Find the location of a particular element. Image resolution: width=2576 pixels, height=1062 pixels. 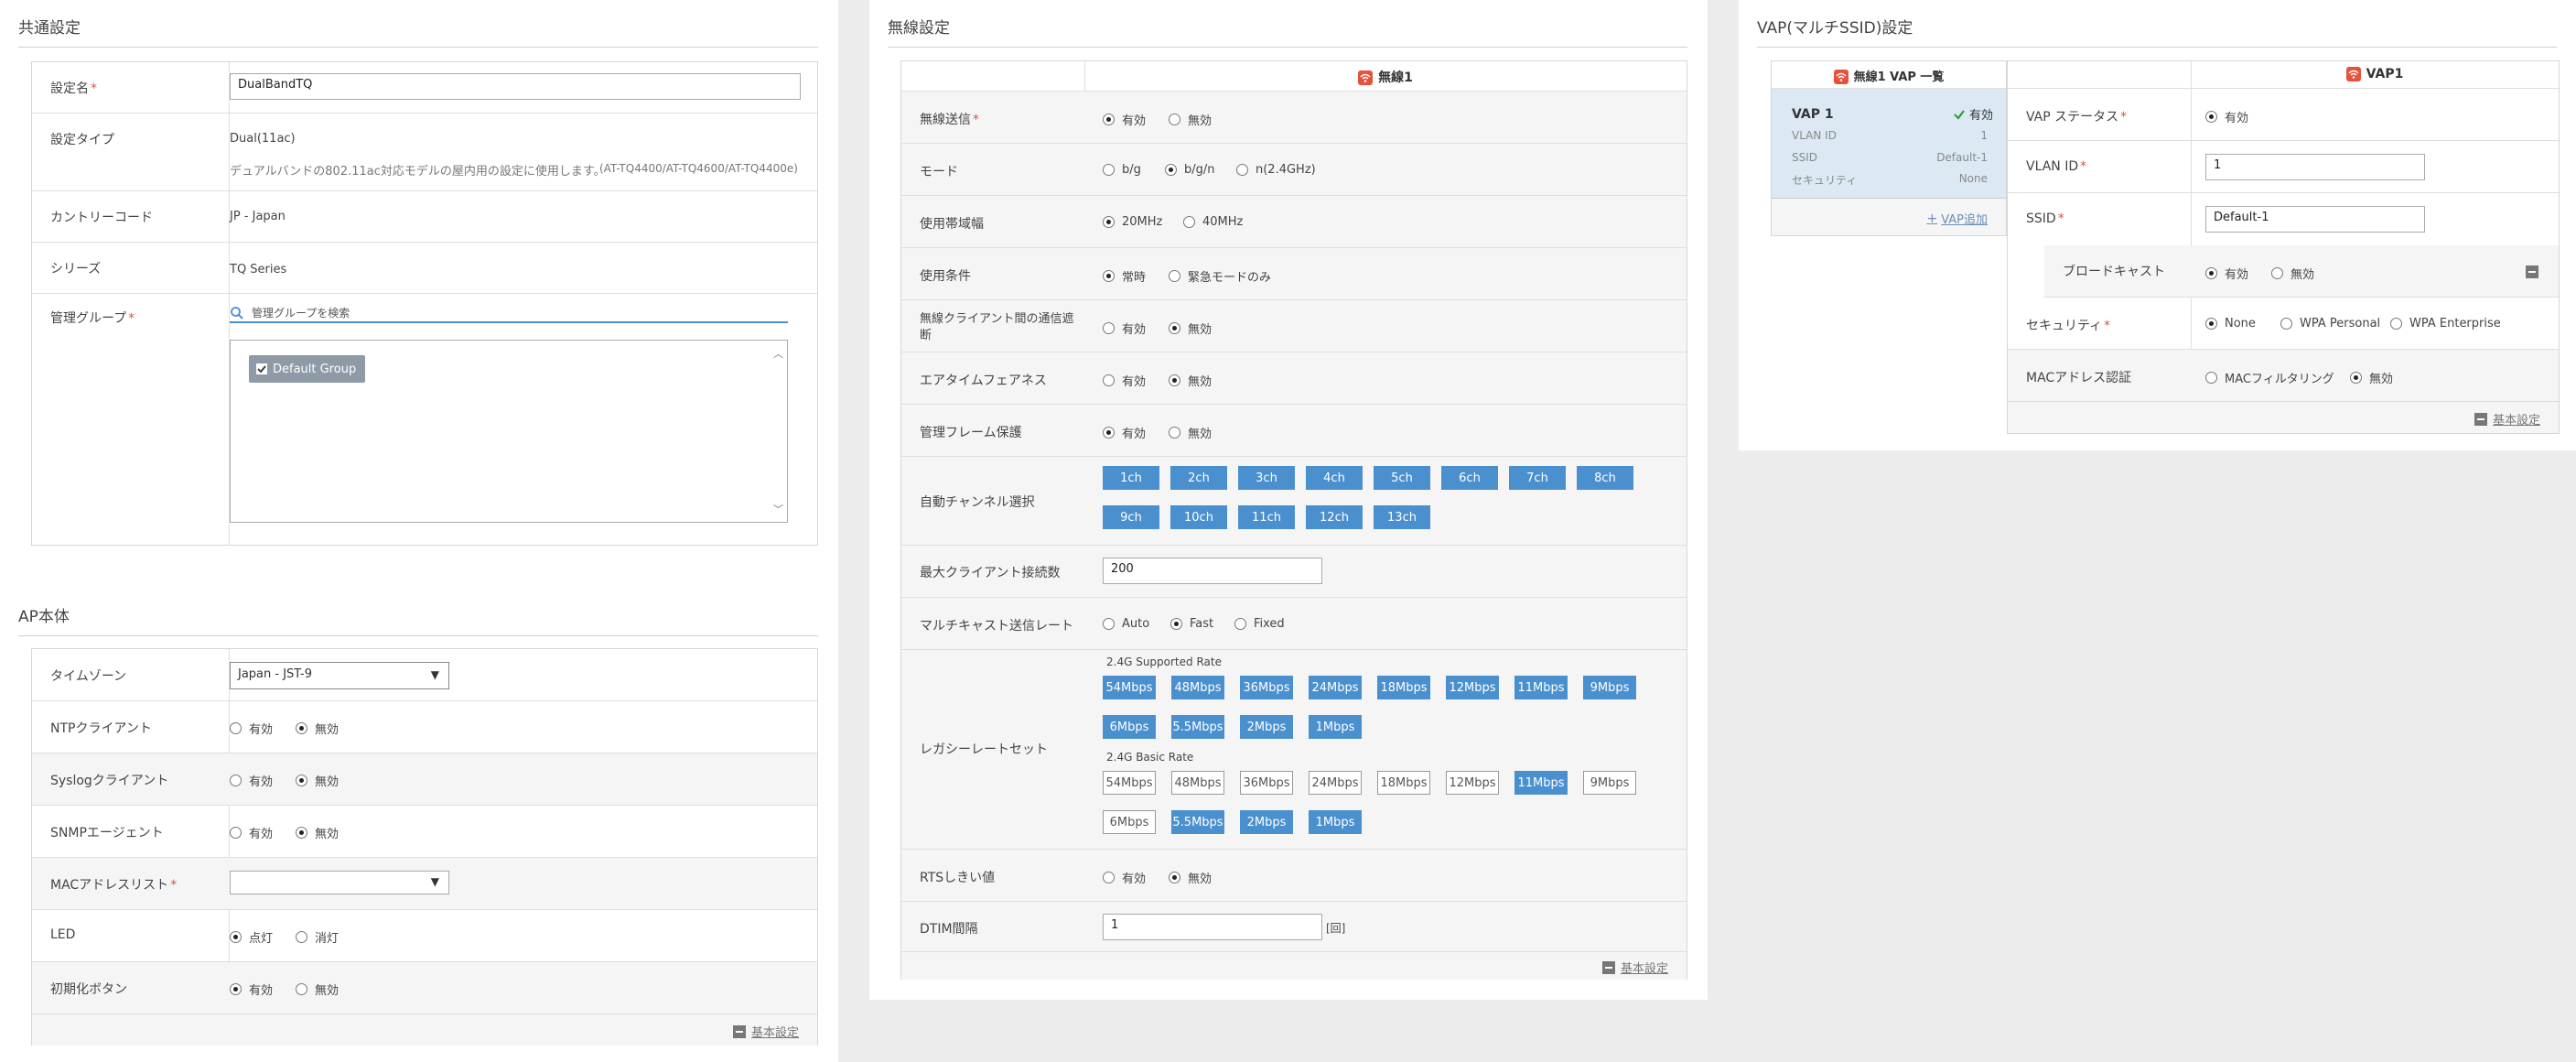

vlan-input: 1 is located at coordinates (2315, 167).